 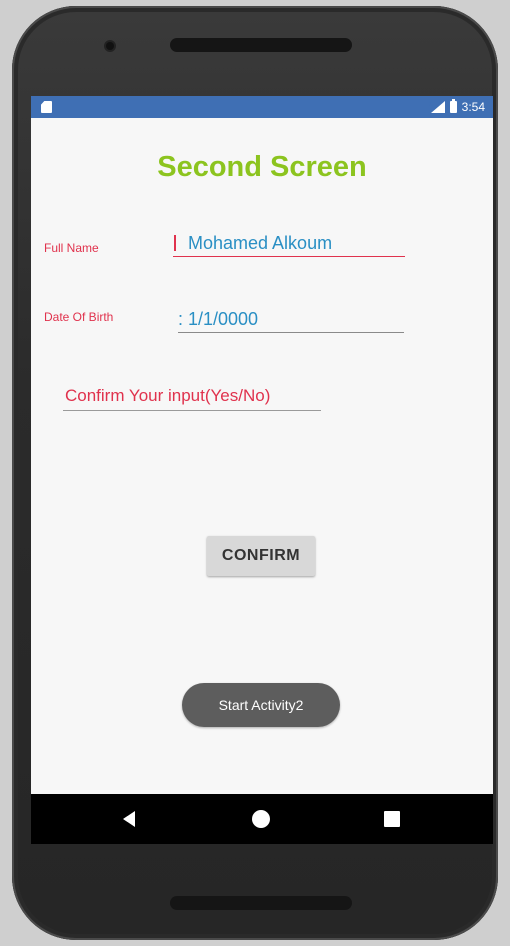 What do you see at coordinates (110, 46) in the screenshot?
I see `front-camera` at bounding box center [110, 46].